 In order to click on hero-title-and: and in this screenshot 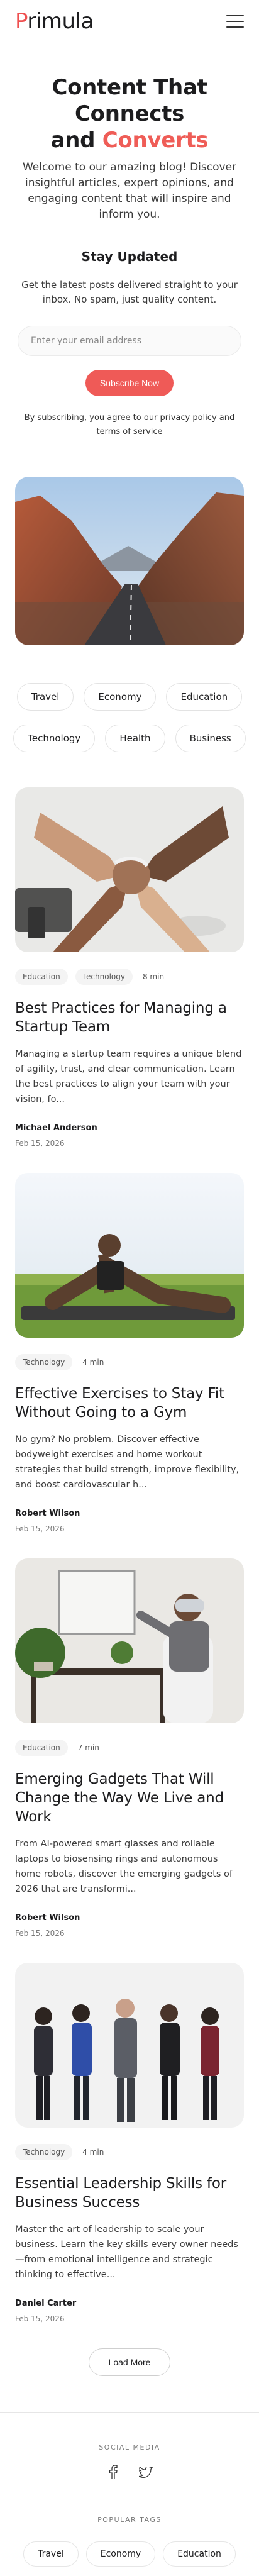, I will do `click(73, 140)`.